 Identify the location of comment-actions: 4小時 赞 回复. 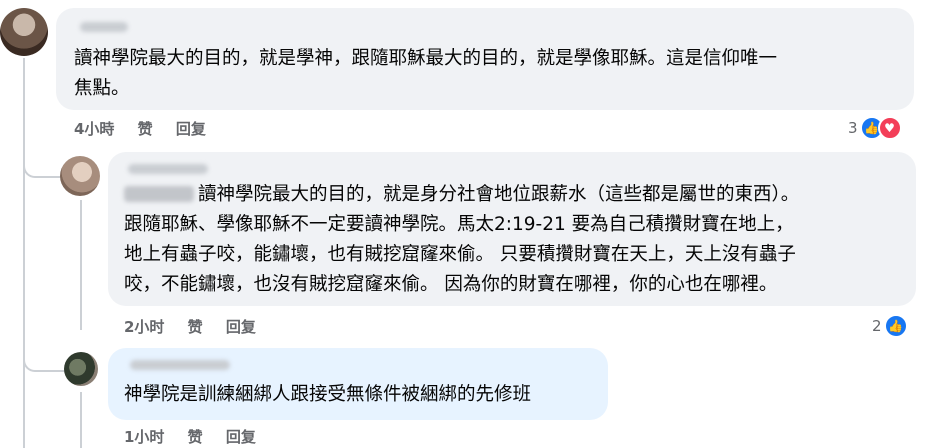
(149, 128).